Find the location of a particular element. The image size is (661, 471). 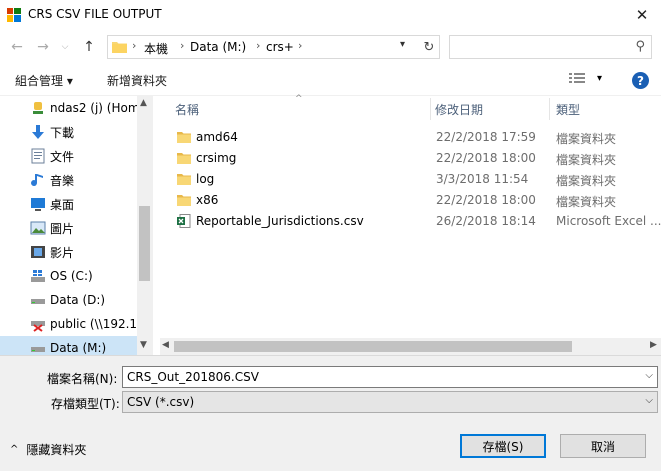

sidebar-item-label: 圖片 is located at coordinates (62, 228).